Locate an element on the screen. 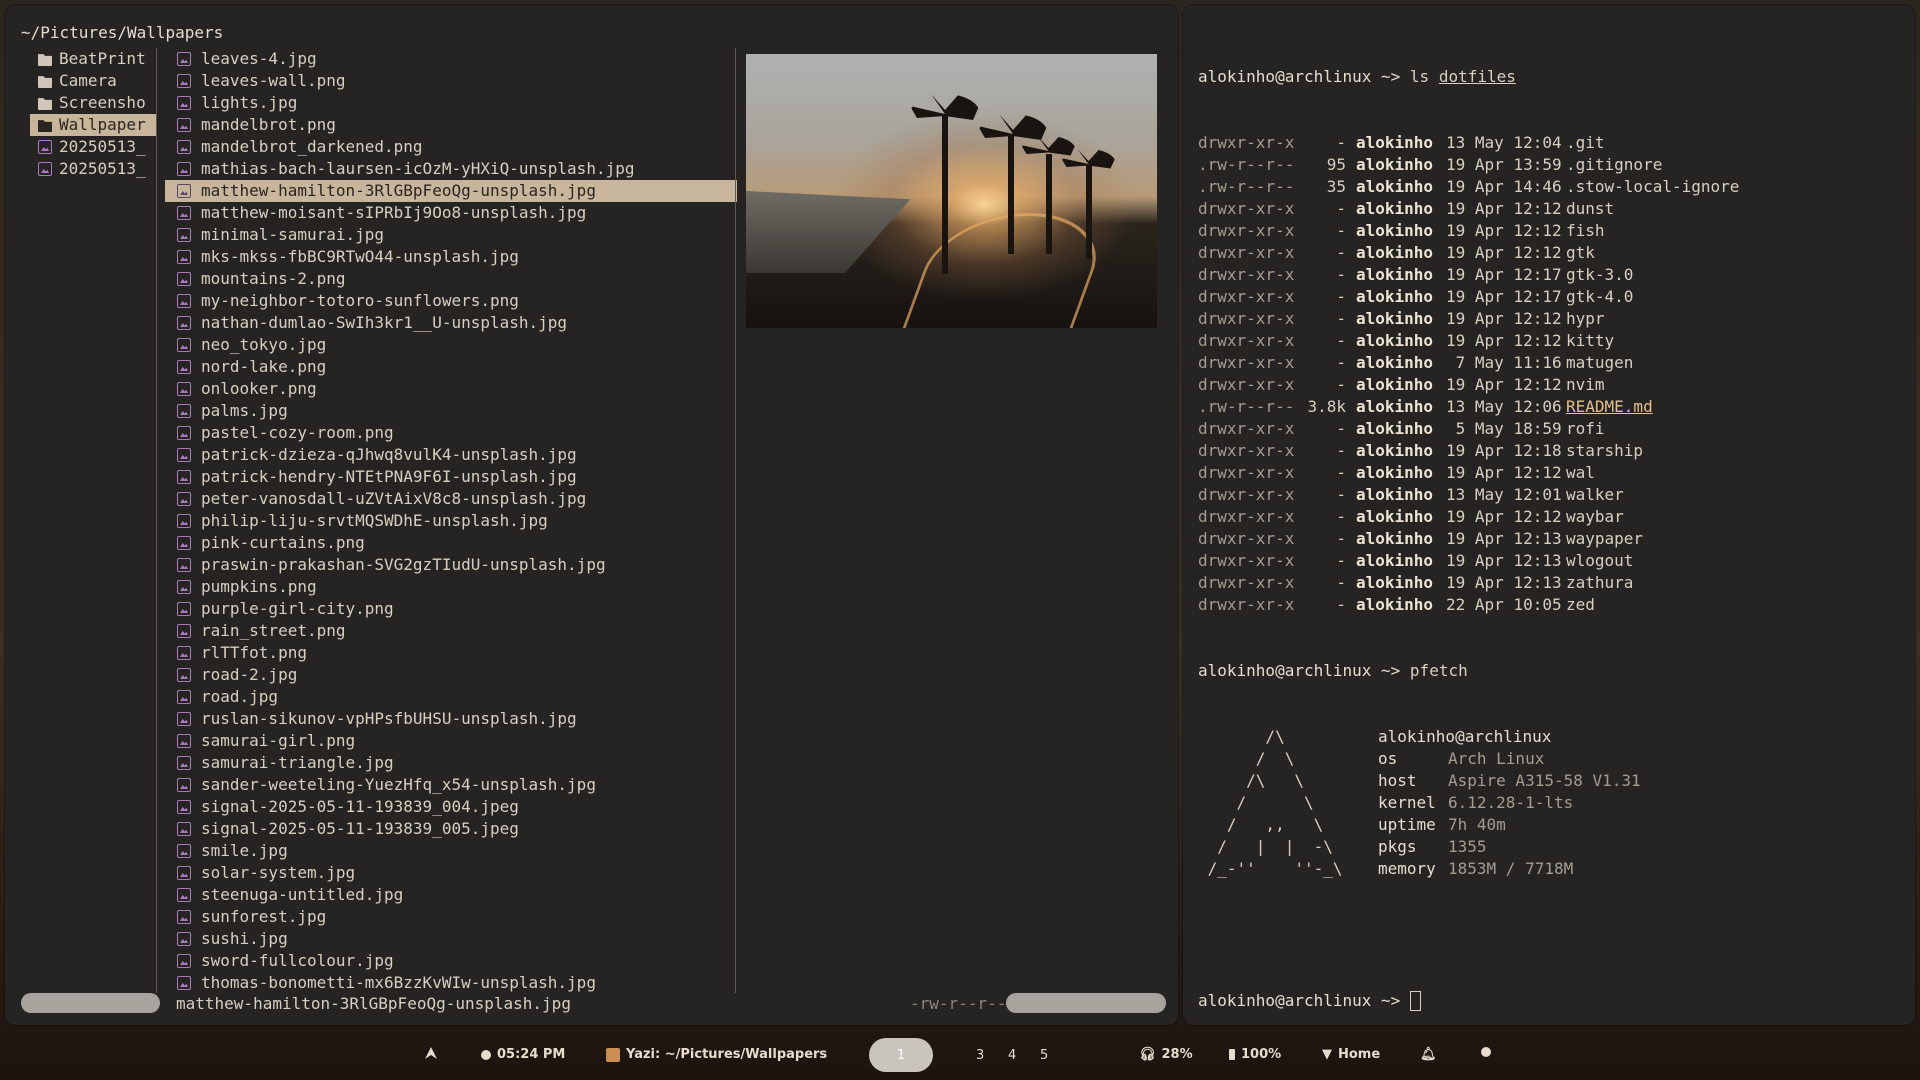 This screenshot has height=1080, width=1920. ls-date: 19 Apr 14:46 is located at coordinates (1504, 186).